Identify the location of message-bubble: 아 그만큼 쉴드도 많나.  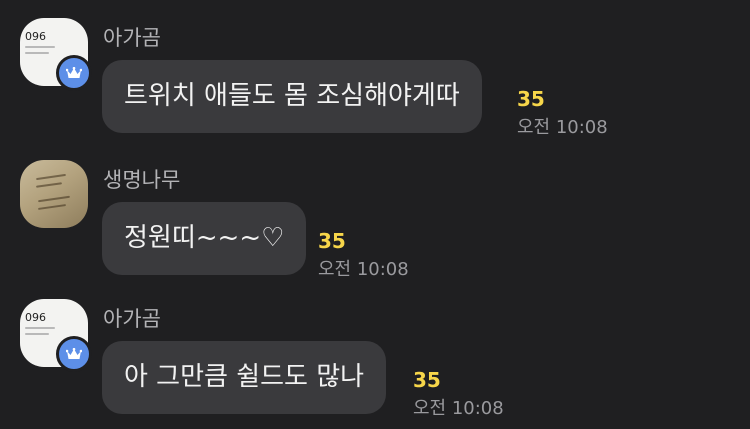
(244, 377).